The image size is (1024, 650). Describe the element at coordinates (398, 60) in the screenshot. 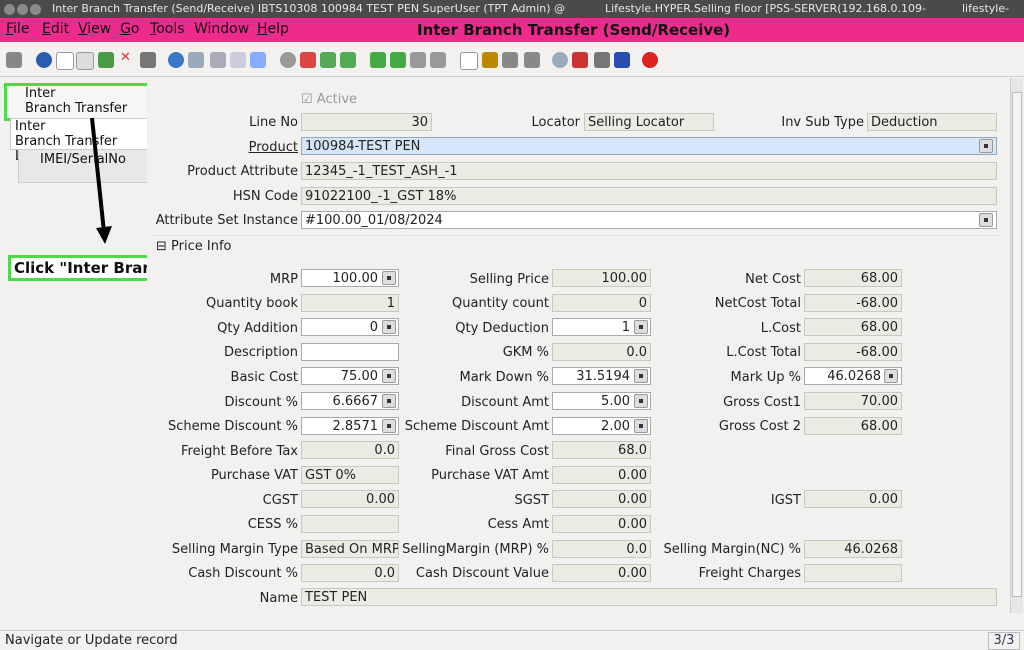

I see `previous-record-icon` at that location.